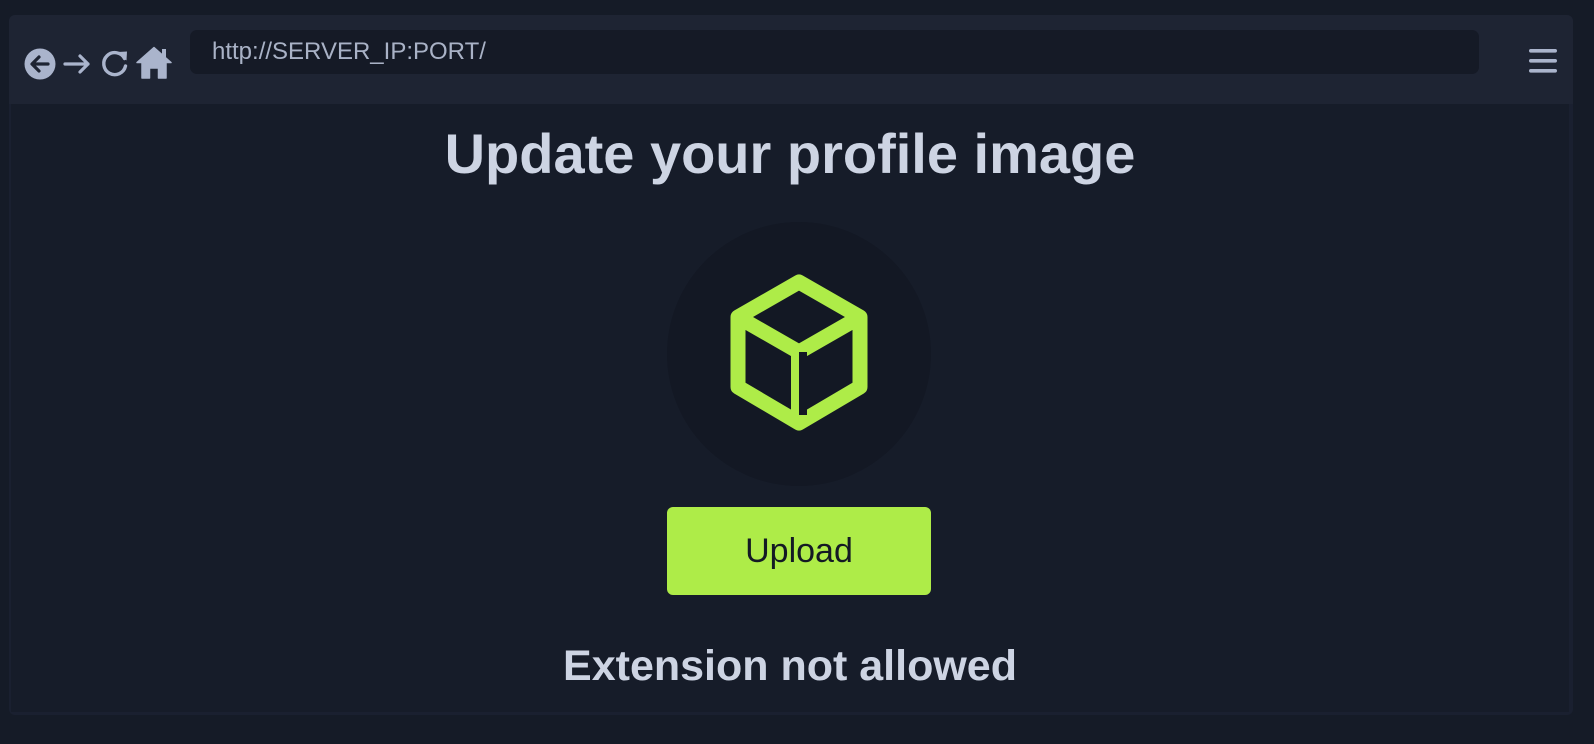 The image size is (1594, 744). Describe the element at coordinates (799, 551) in the screenshot. I see `upload-button: Upload` at that location.